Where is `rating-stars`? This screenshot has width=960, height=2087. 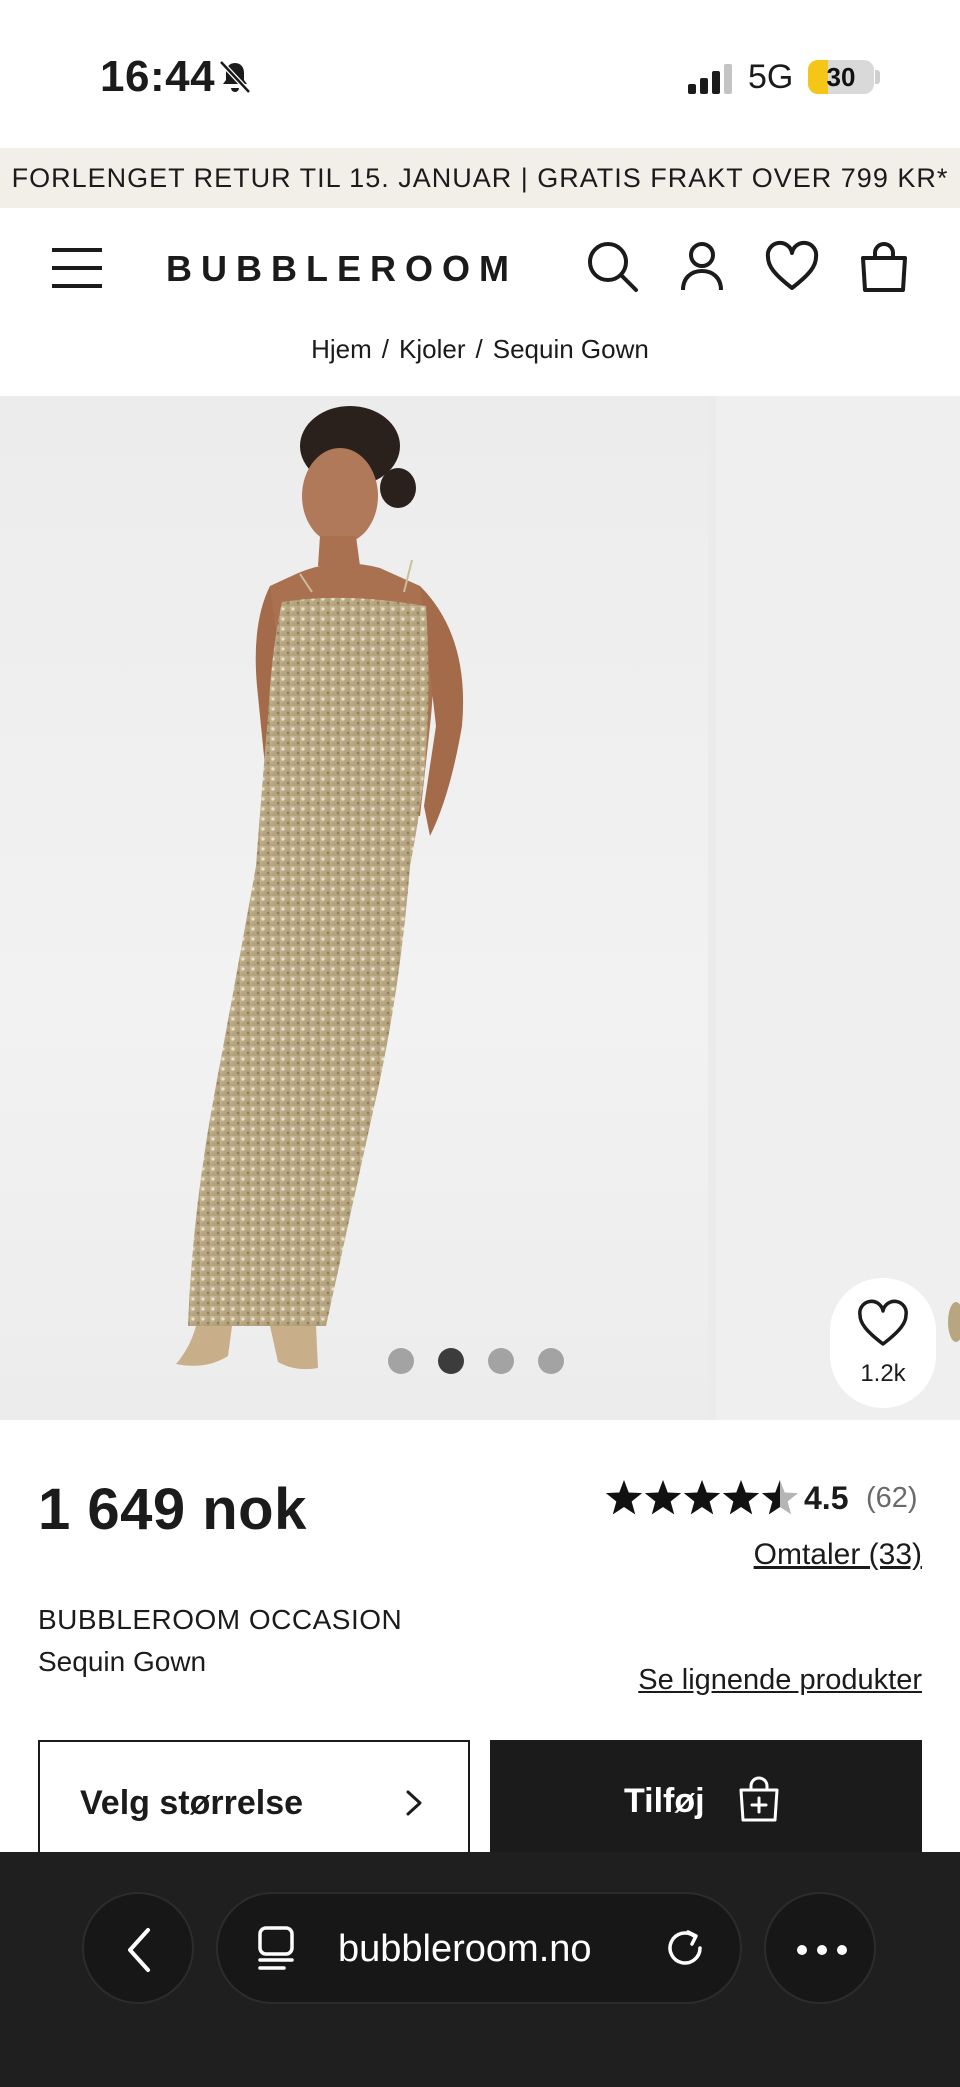 rating-stars is located at coordinates (702, 1498).